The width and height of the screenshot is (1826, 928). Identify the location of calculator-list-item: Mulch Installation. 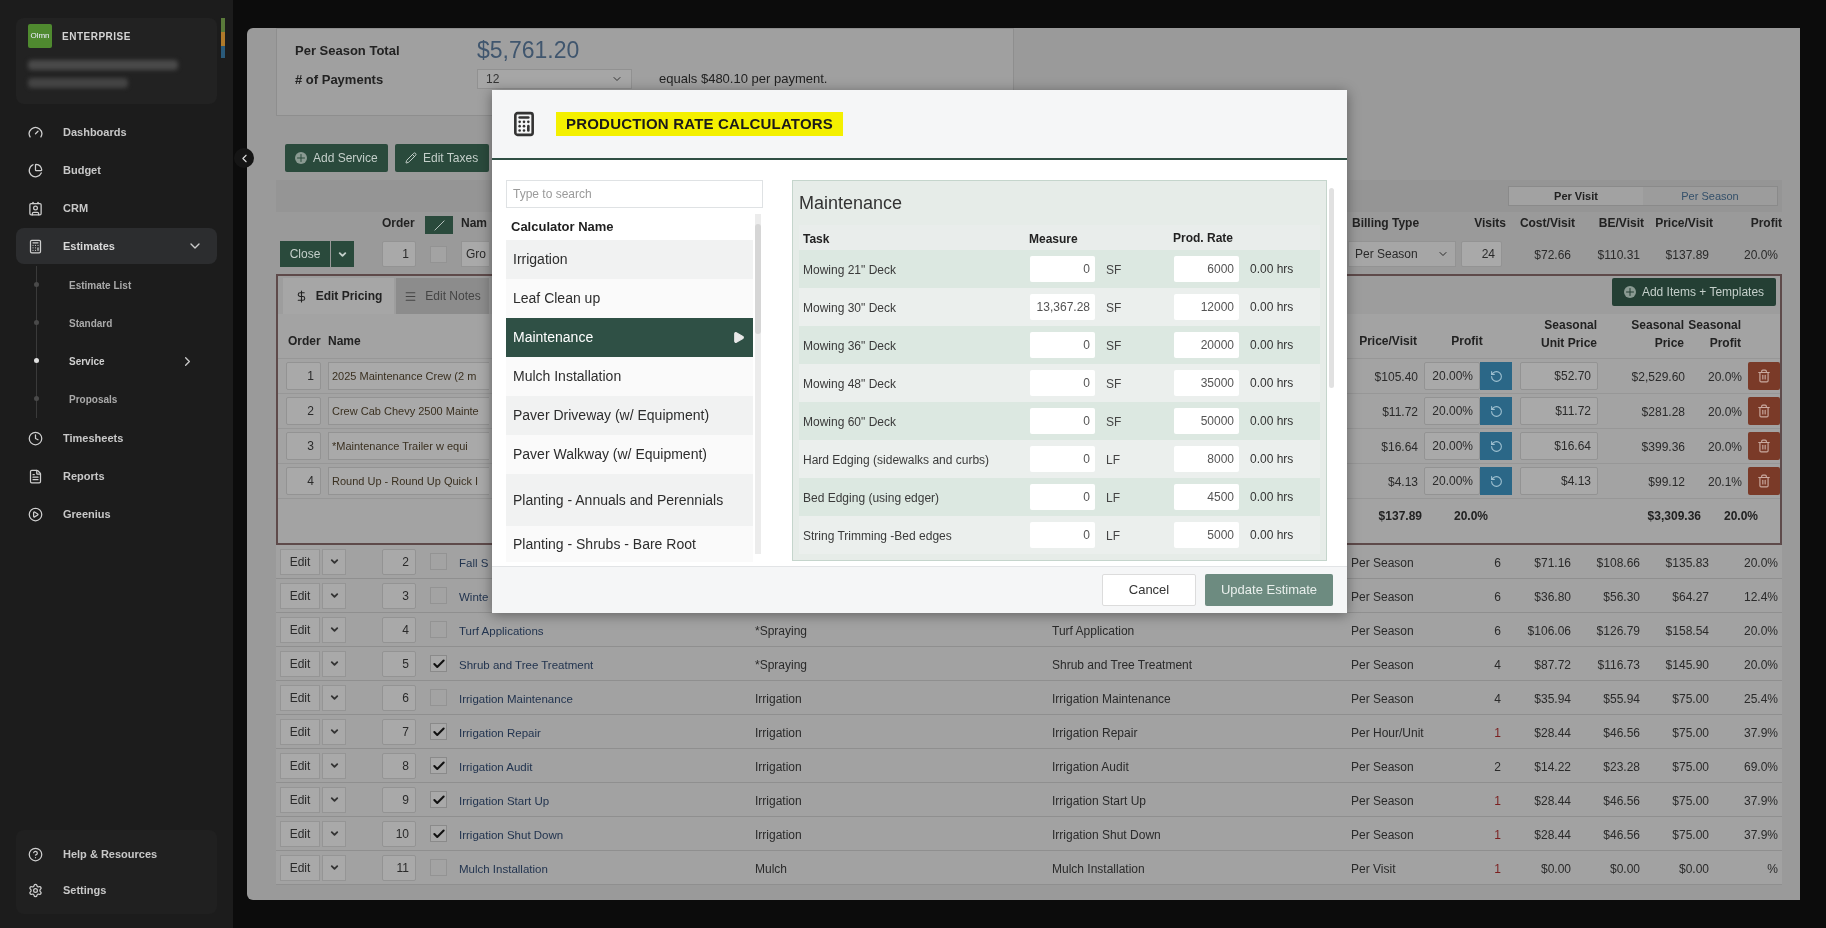
(629, 376).